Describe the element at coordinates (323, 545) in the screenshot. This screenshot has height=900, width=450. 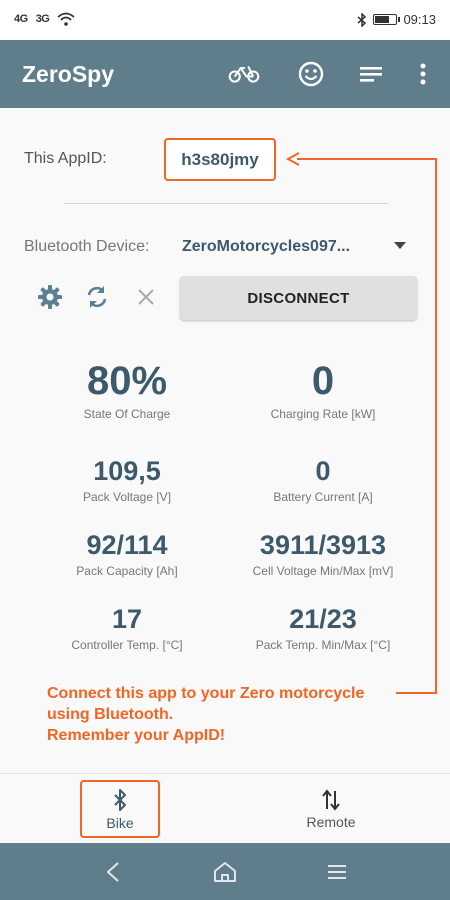
I see `metric-value: 3911/3913` at that location.